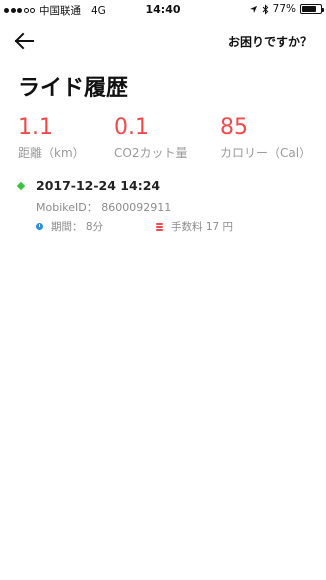 The width and height of the screenshot is (326, 580). I want to click on record-marker-icon, so click(21, 186).